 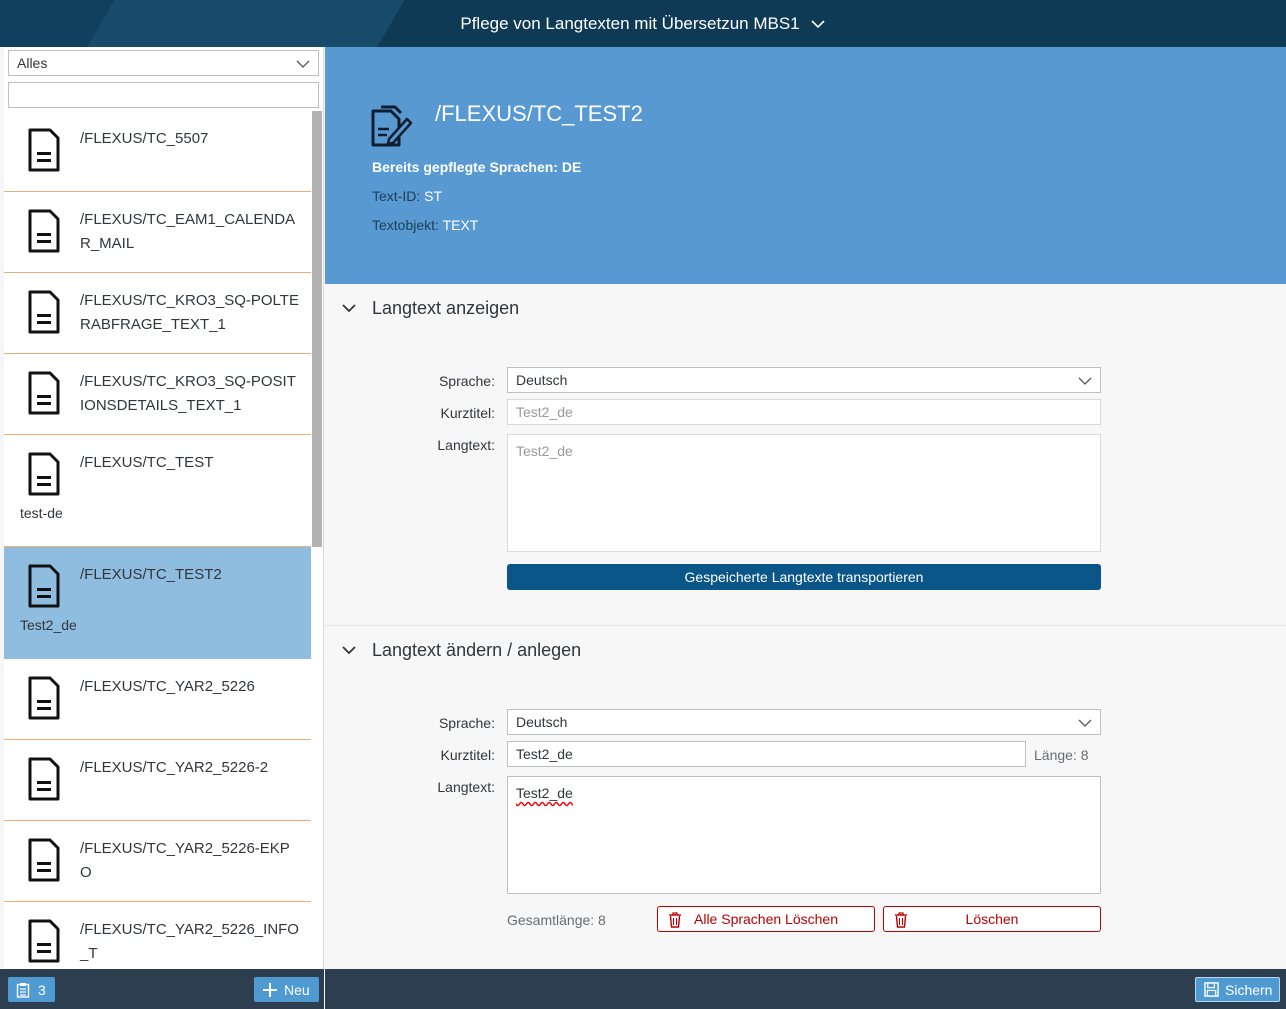 What do you see at coordinates (804, 835) in the screenshot?
I see `edit-long-text-input: Test2_de` at bounding box center [804, 835].